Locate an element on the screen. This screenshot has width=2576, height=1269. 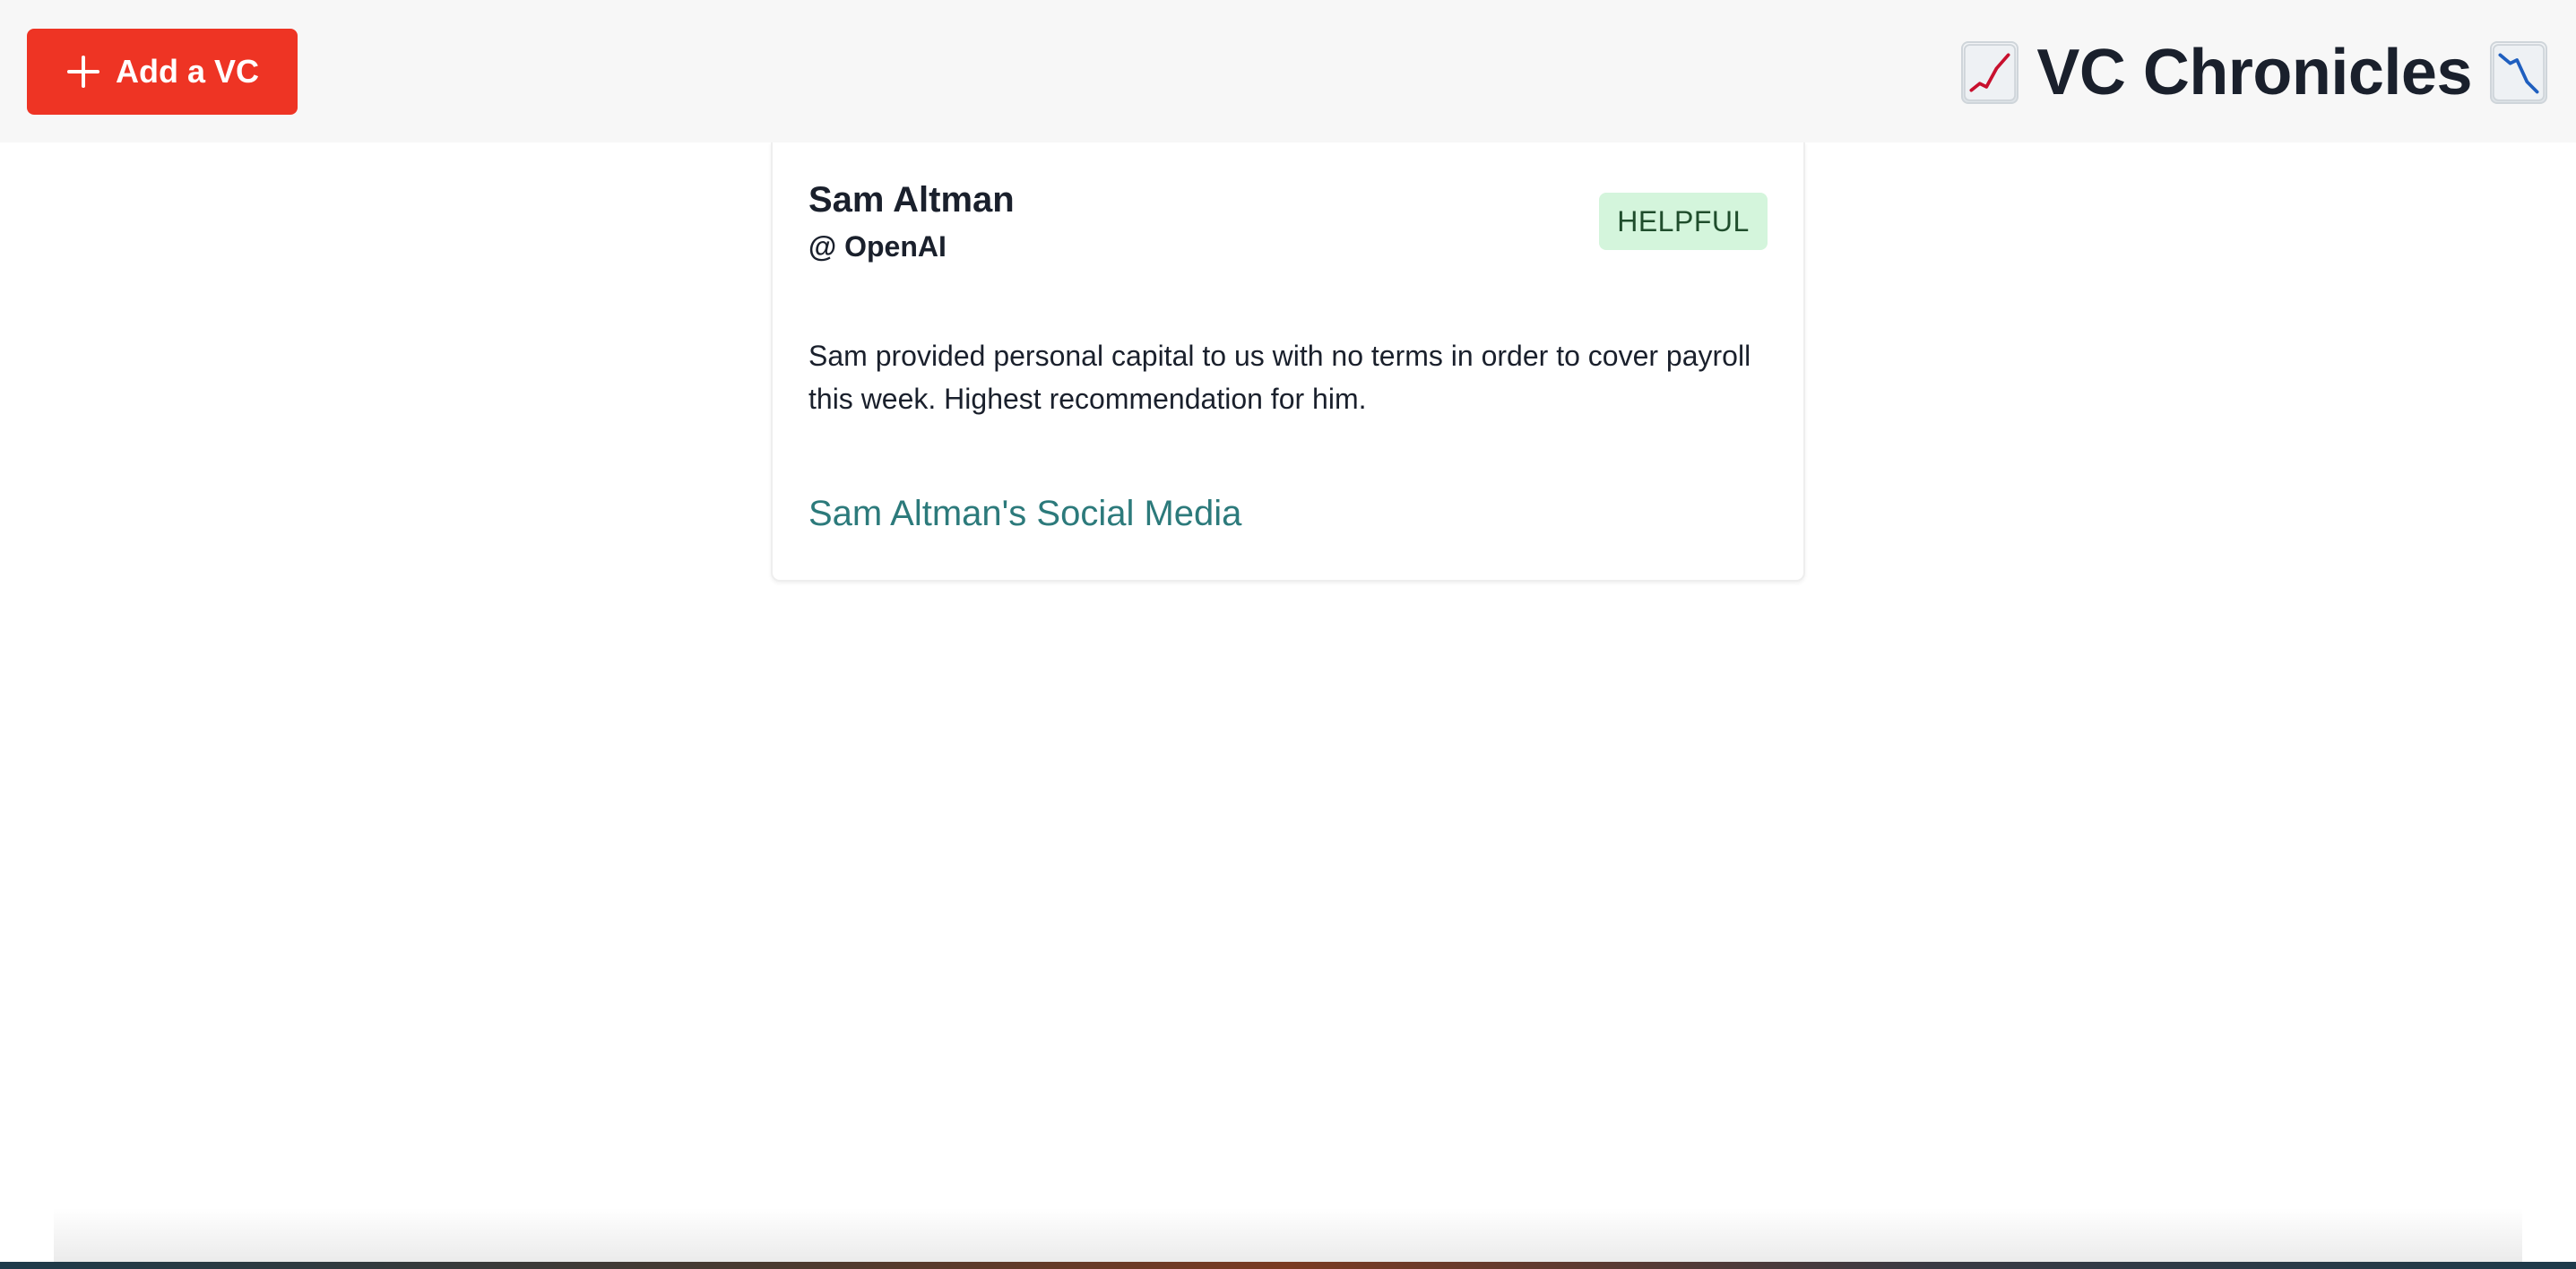
chart-increasing-icon is located at coordinates (1990, 73).